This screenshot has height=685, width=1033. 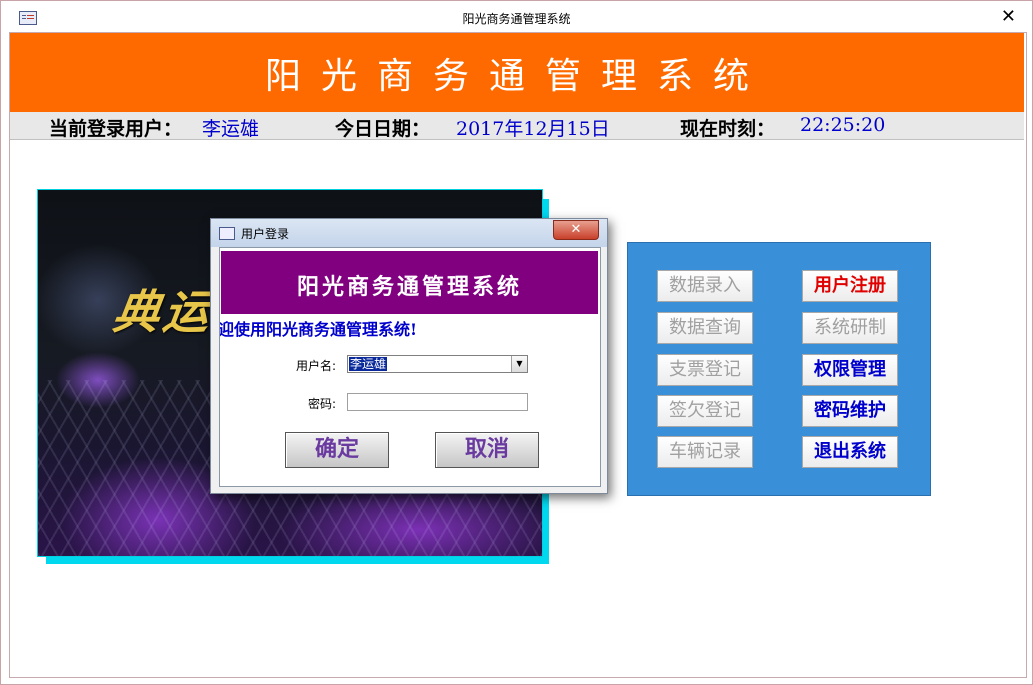 What do you see at coordinates (705, 370) in the screenshot?
I see `check-register-button: 支票登记` at bounding box center [705, 370].